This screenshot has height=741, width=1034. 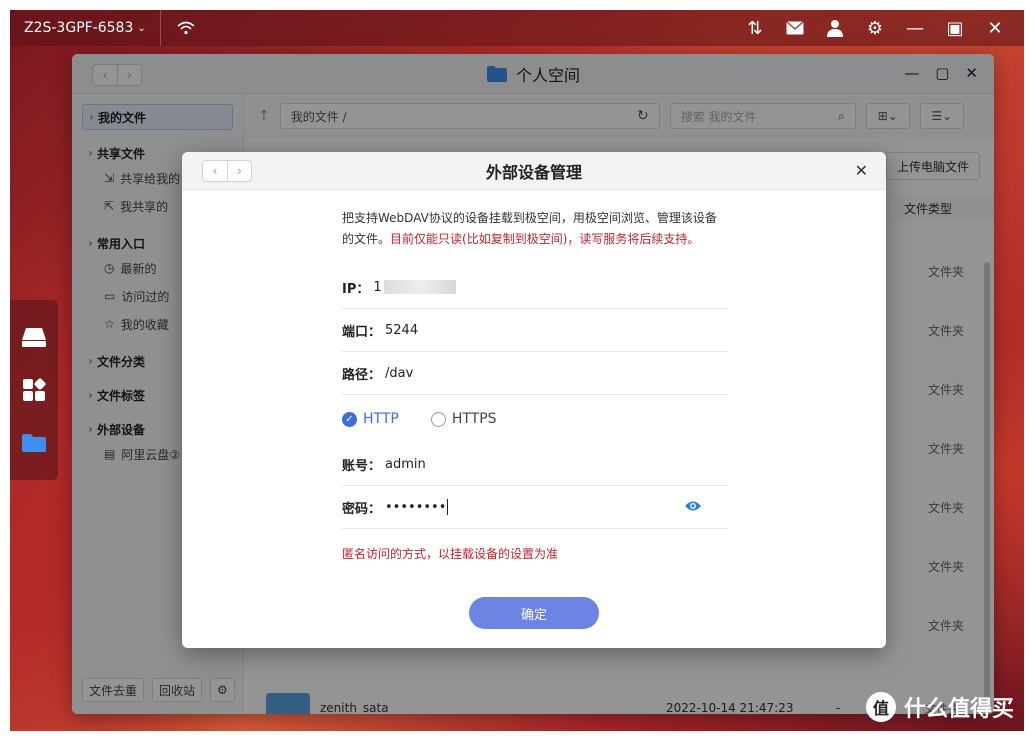 I want to click on apps-icon, so click(x=34, y=390).